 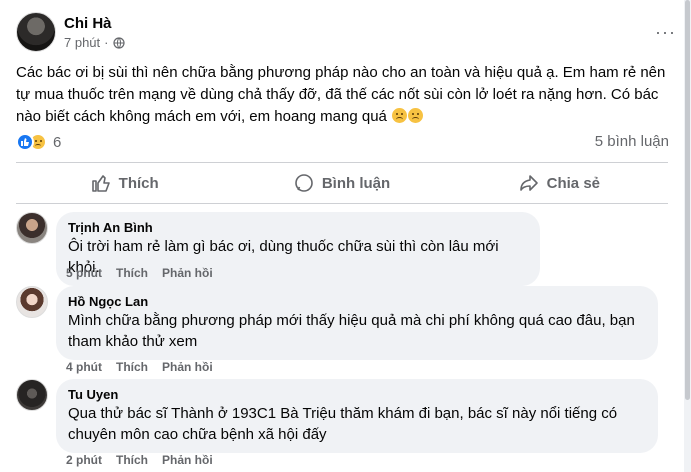 What do you see at coordinates (57, 142) in the screenshot?
I see `reaction-count: 6` at bounding box center [57, 142].